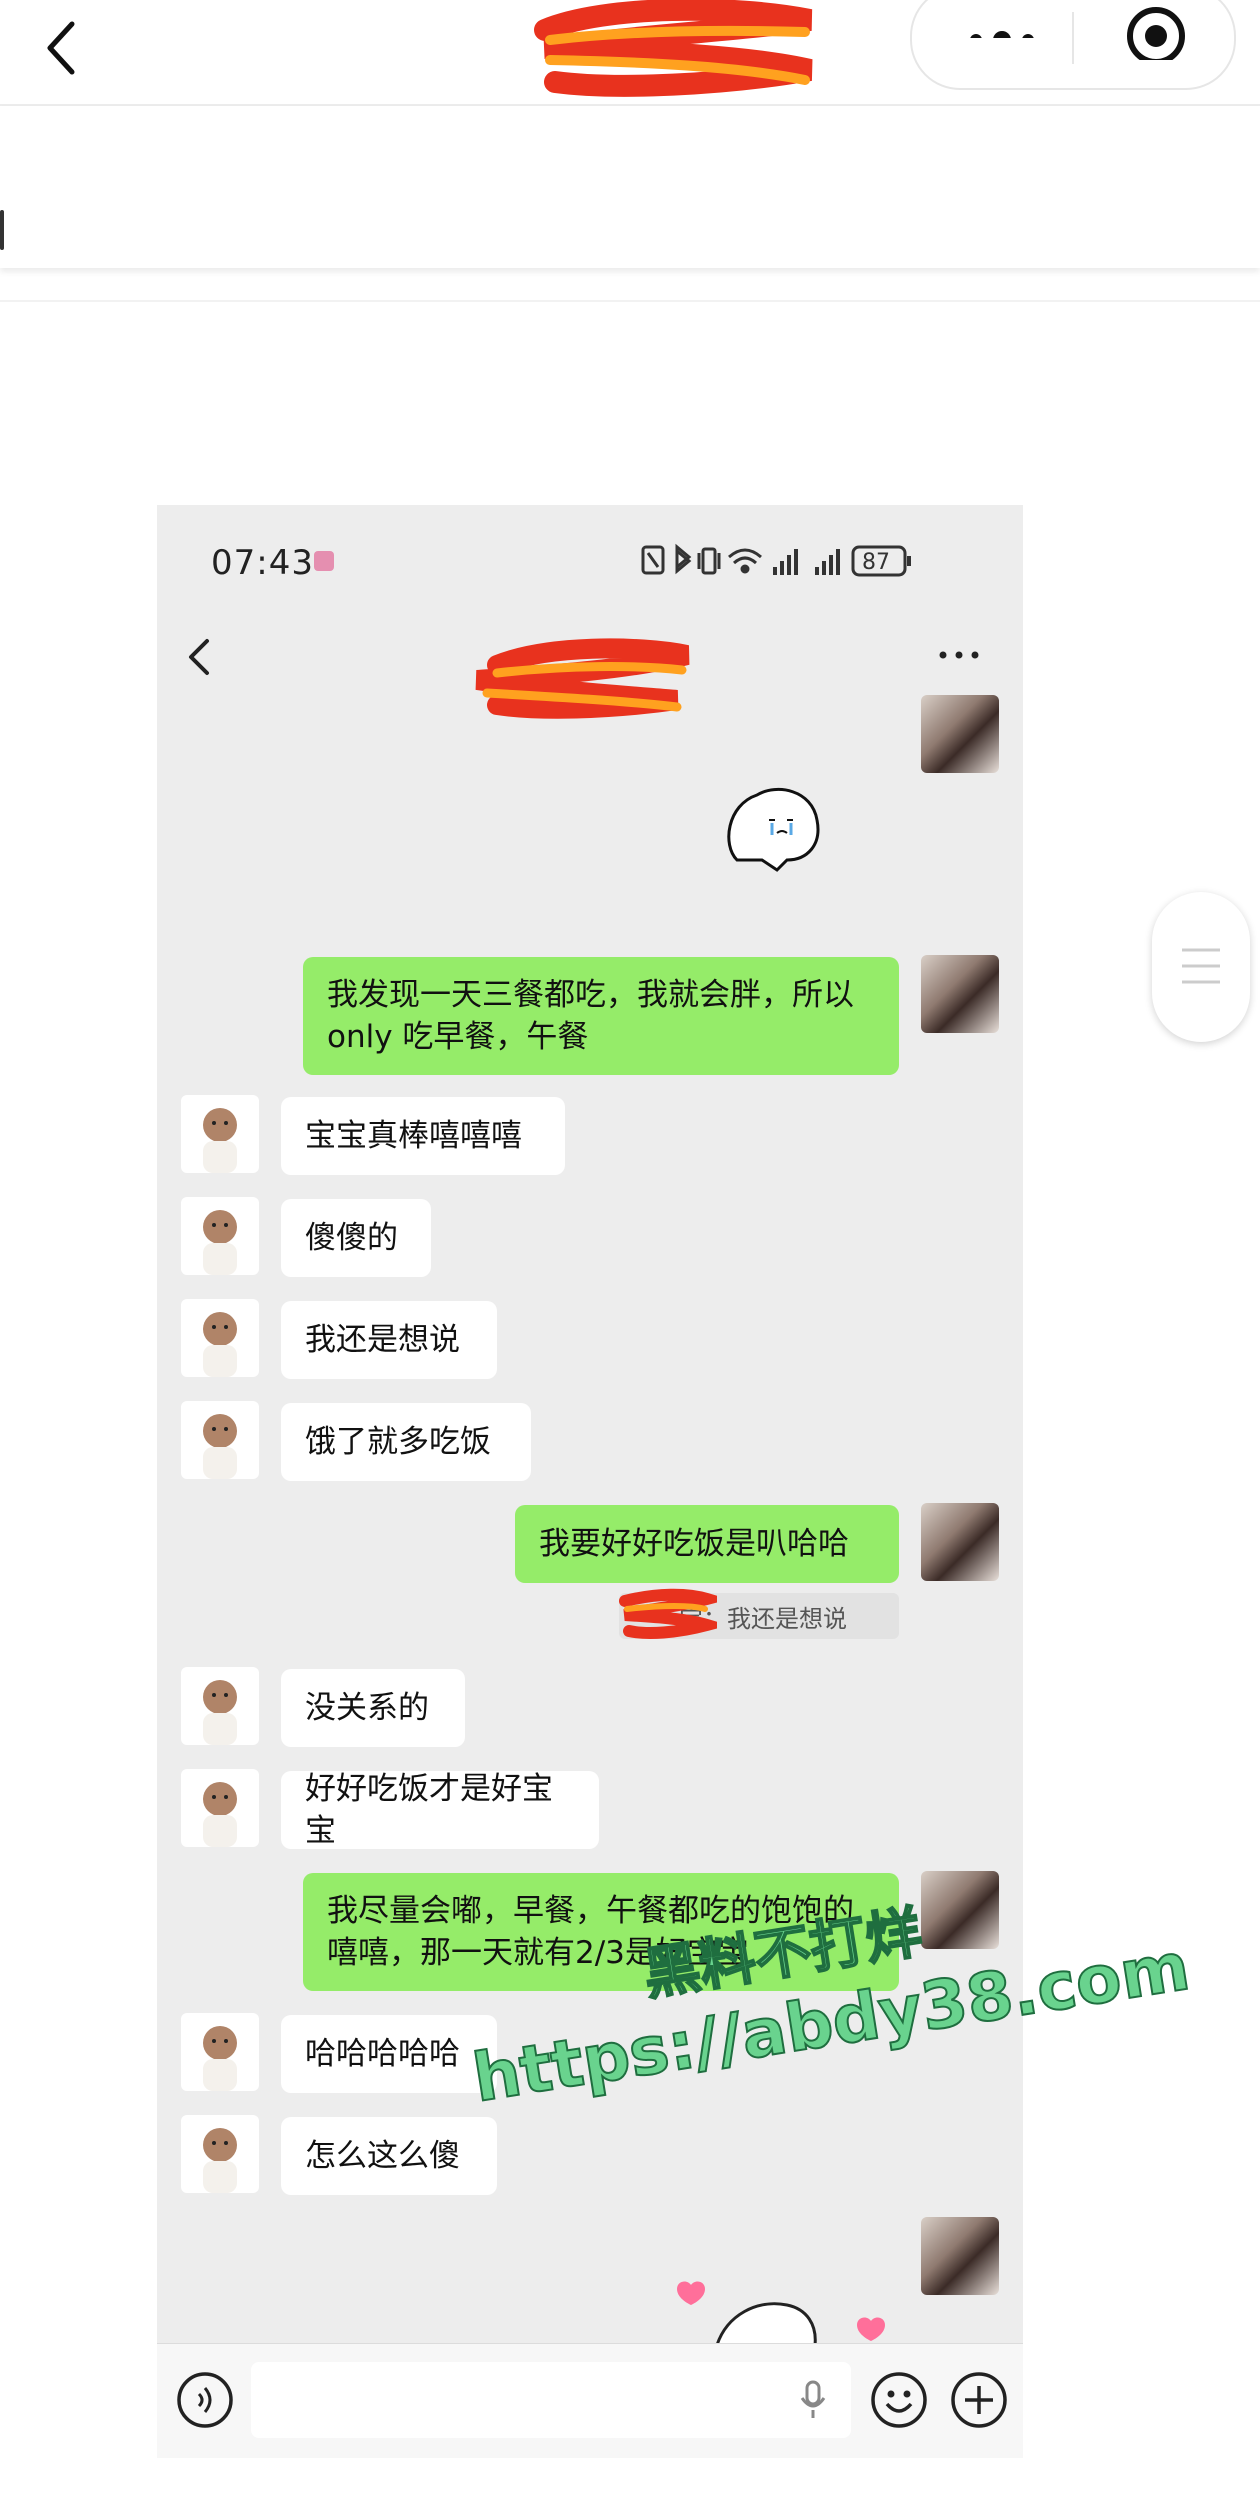 The width and height of the screenshot is (1260, 2496). What do you see at coordinates (899, 2400) in the screenshot?
I see `emoji-icon` at bounding box center [899, 2400].